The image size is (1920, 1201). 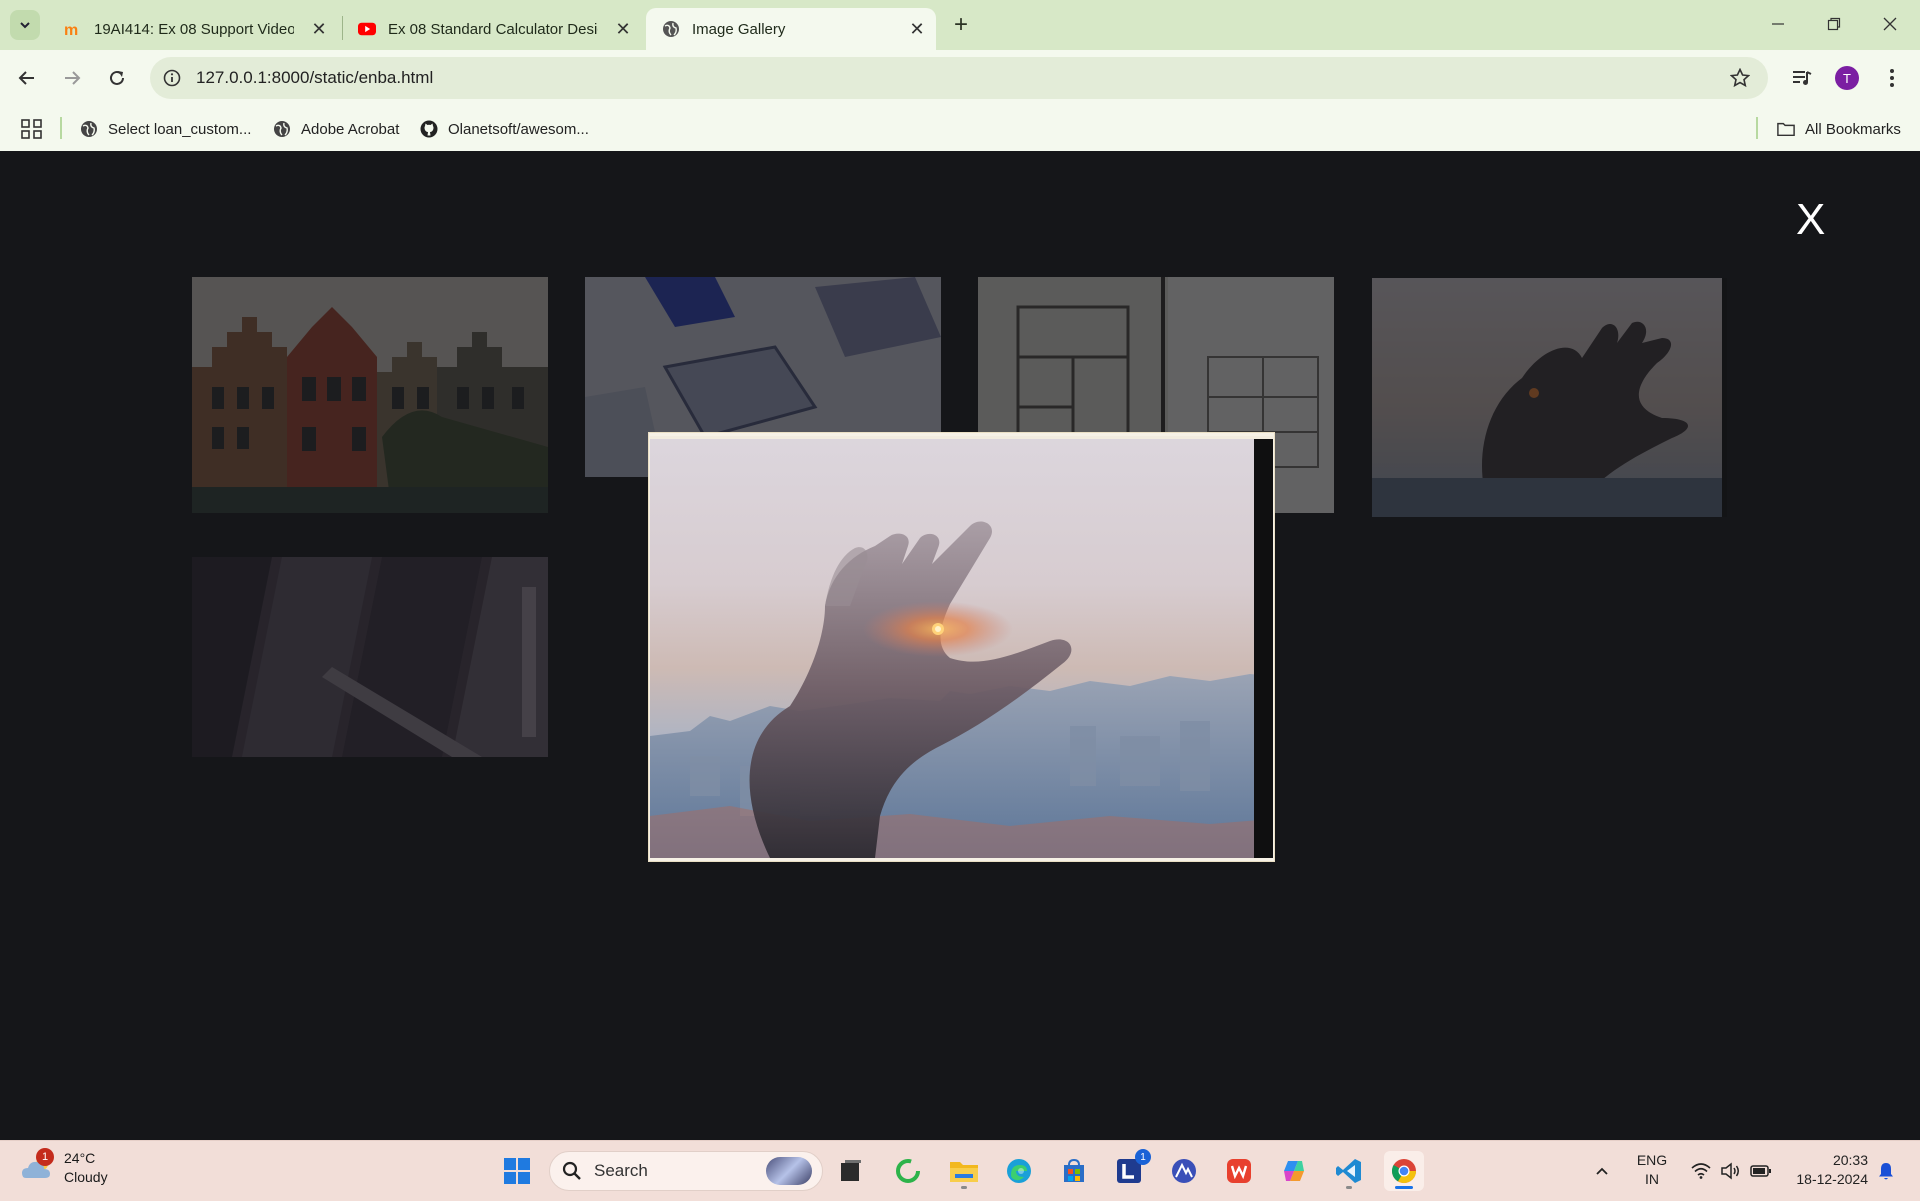 I want to click on close-icon, so click(x=1890, y=24).